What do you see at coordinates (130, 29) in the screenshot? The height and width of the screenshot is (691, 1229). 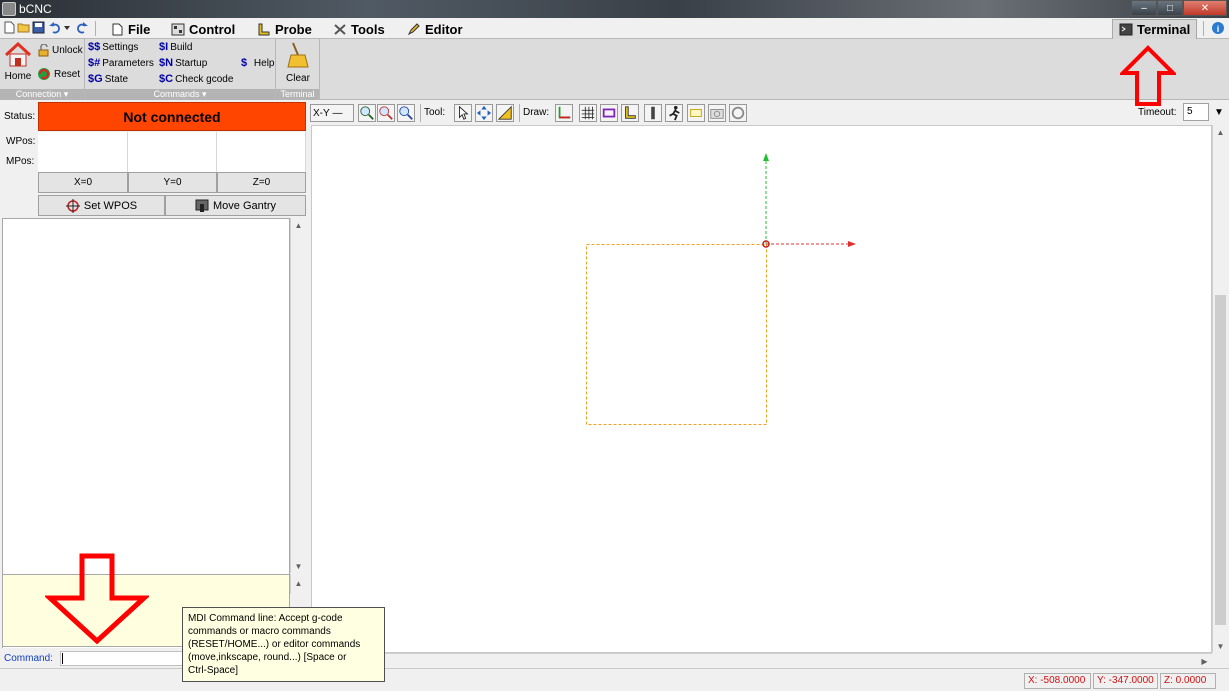 I see `tab-file: File` at bounding box center [130, 29].